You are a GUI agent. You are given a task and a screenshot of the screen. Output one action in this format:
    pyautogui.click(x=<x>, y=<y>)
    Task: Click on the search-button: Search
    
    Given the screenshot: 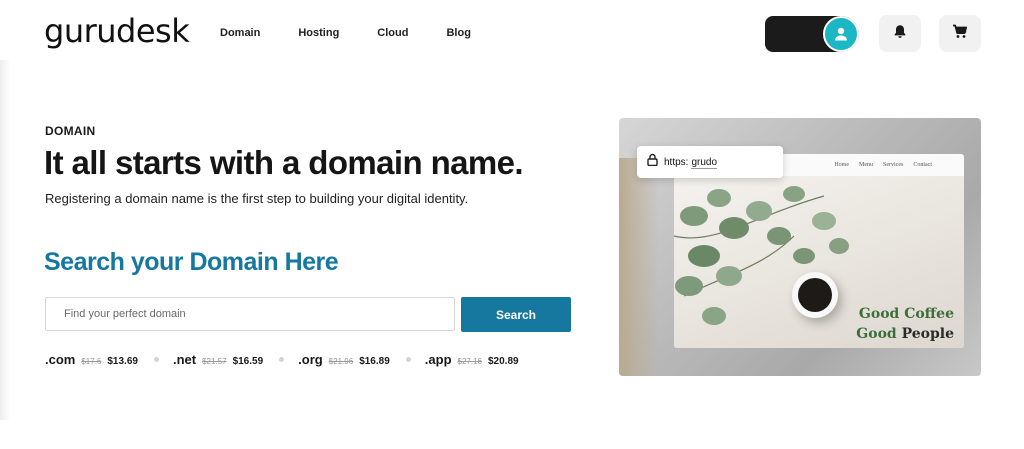 What is the action you would take?
    pyautogui.click(x=516, y=314)
    